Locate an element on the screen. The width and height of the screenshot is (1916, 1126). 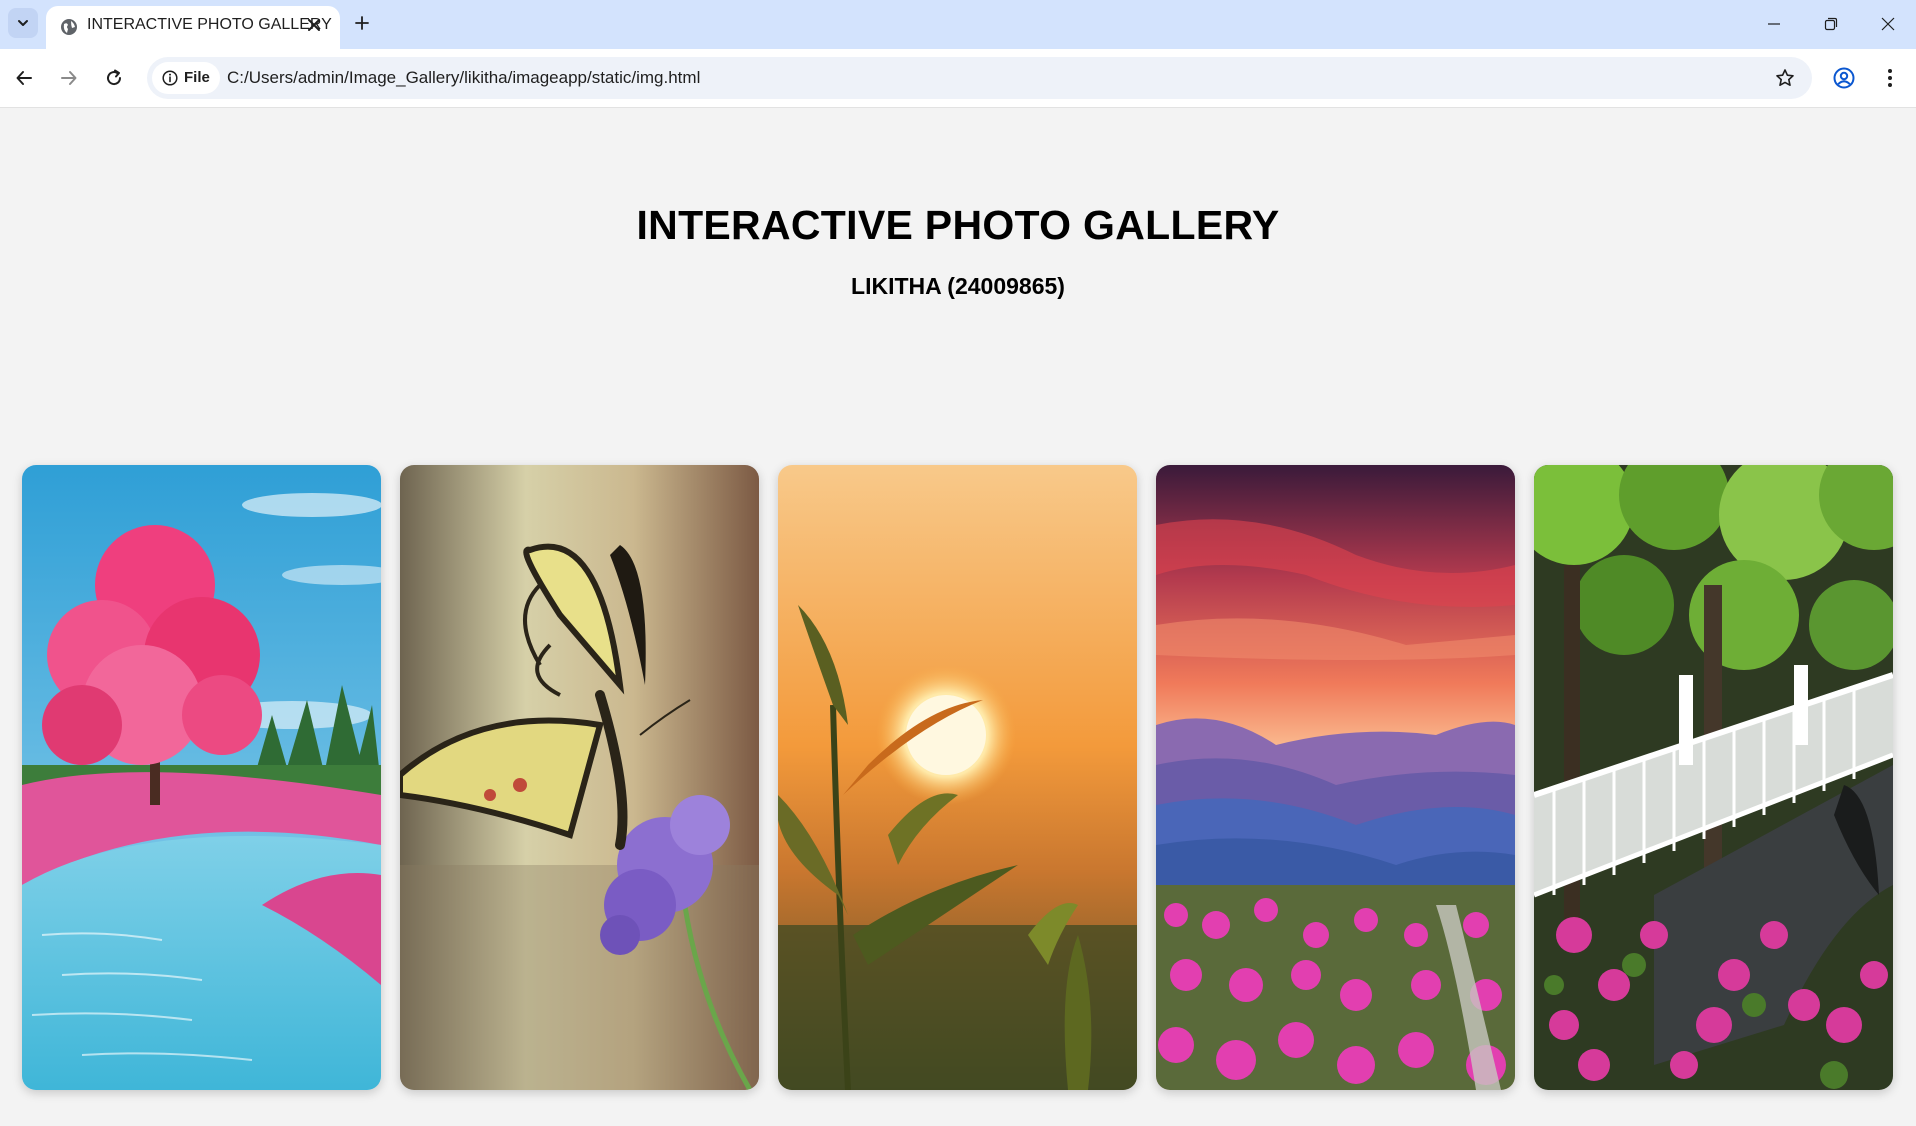
reload-button is located at coordinates (114, 78).